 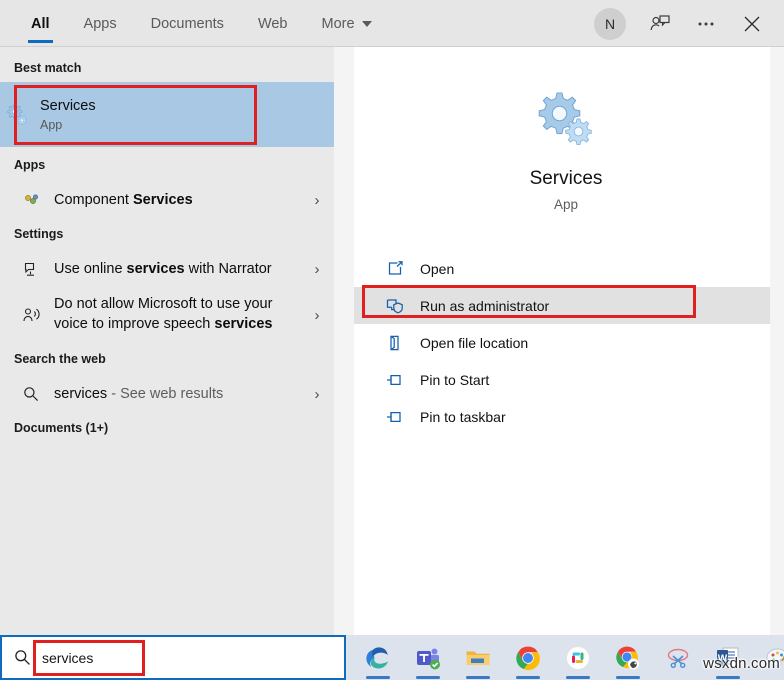 I want to click on folder-location-icon, so click(x=395, y=343).